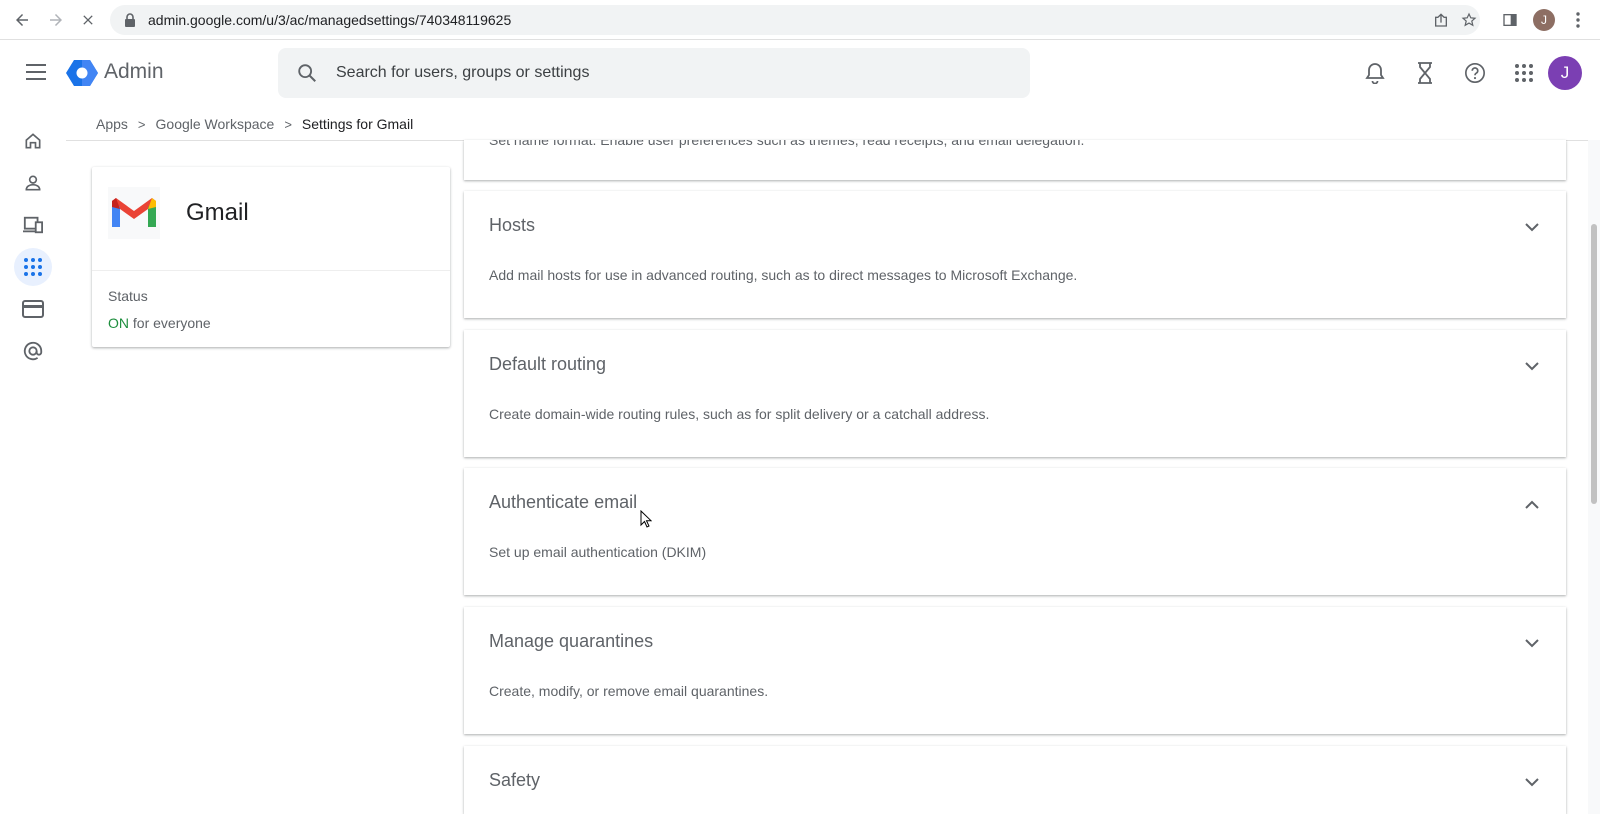 The image size is (1600, 814). I want to click on app-name: Gmail, so click(217, 212).